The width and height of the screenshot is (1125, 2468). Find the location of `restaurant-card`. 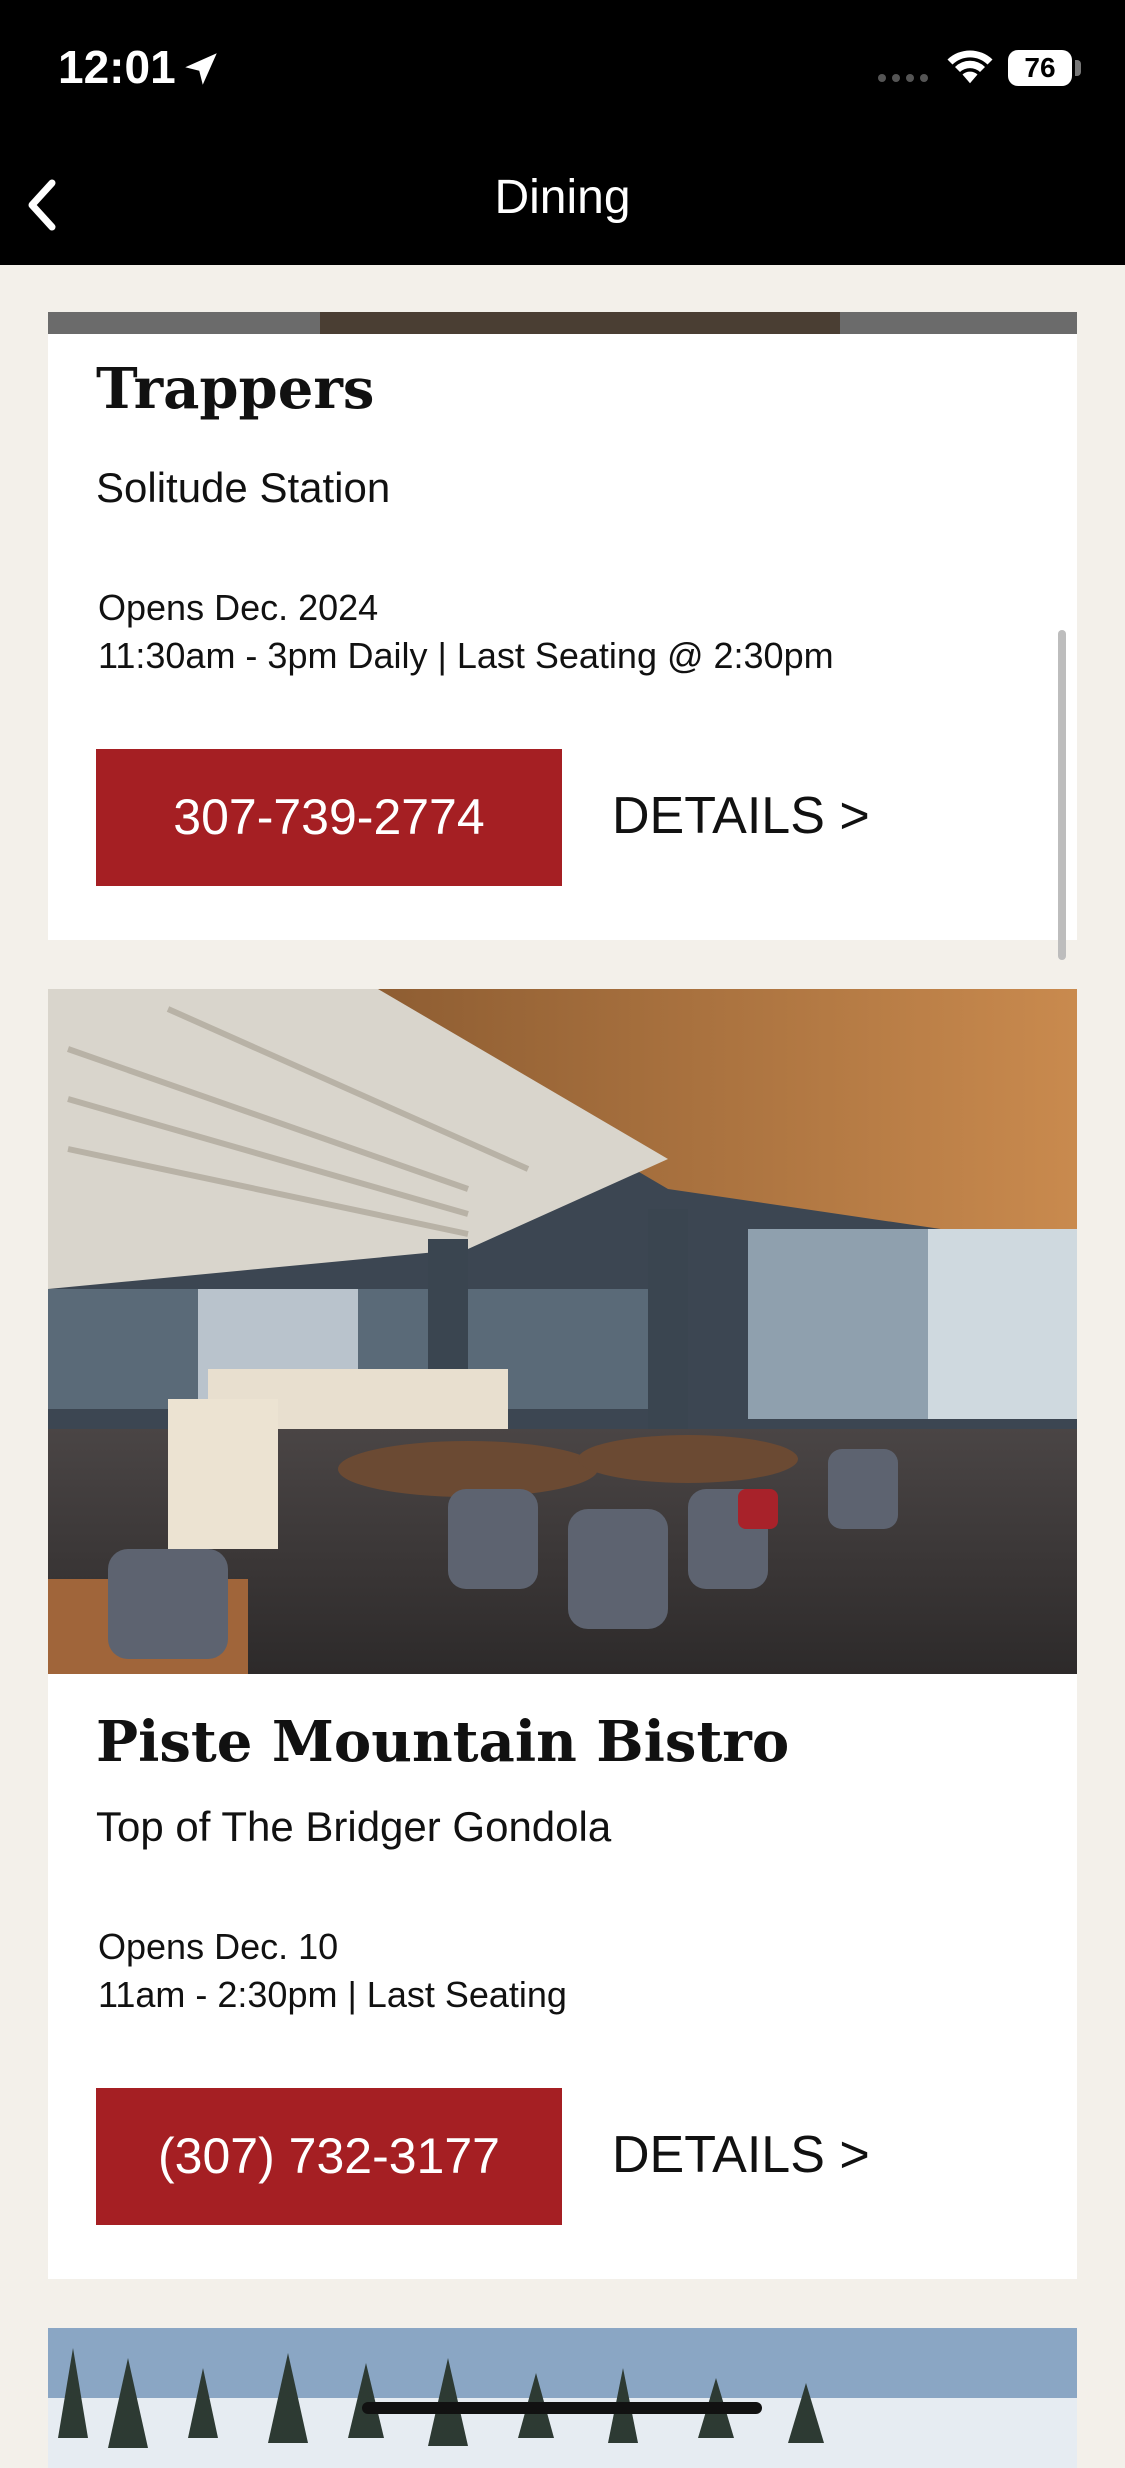

restaurant-card is located at coordinates (562, 2398).